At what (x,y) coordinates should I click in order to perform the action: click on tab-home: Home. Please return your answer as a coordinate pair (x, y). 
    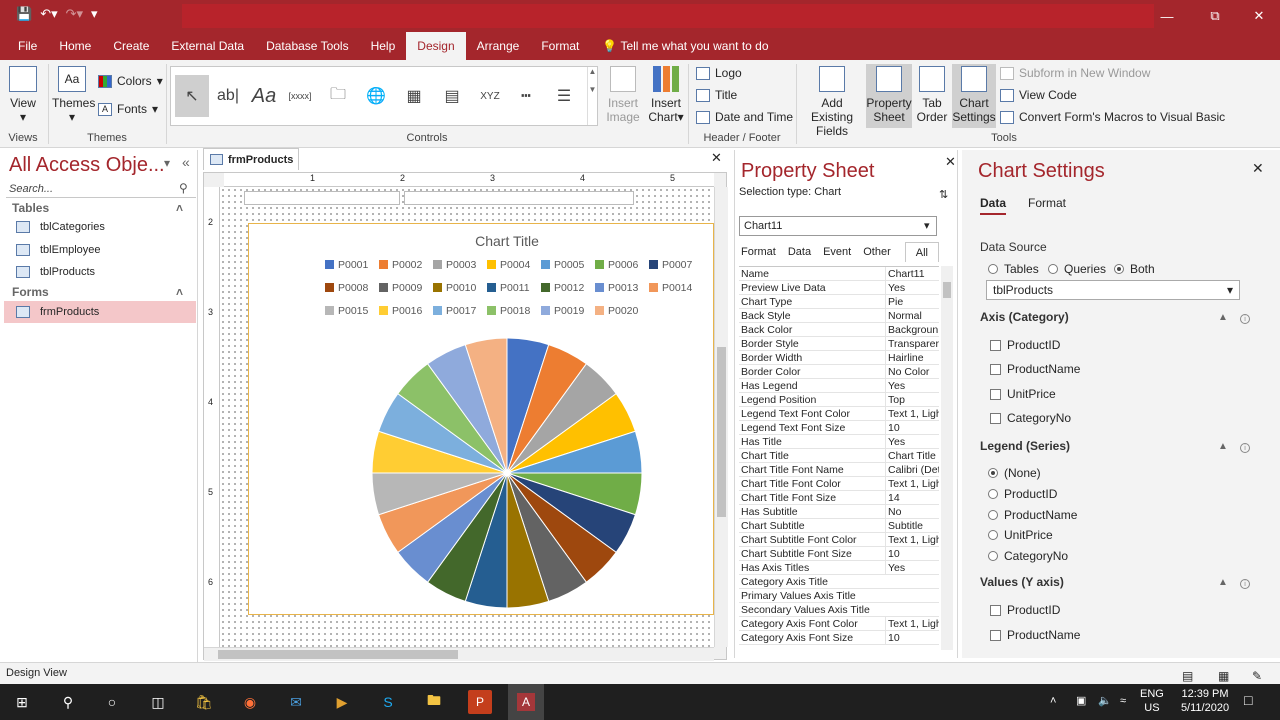
    Looking at the image, I should click on (75, 46).